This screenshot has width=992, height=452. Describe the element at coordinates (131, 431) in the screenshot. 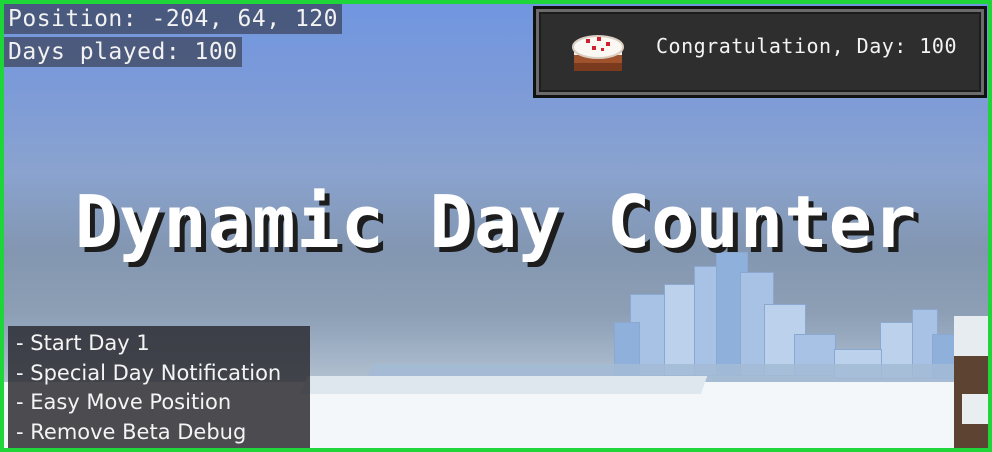

I see `feature-item: - Remove Beta Debug` at that location.